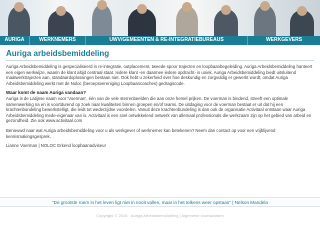 This screenshot has width=320, height=240. I want to click on nav-item-home: AURIGA, so click(15, 40).